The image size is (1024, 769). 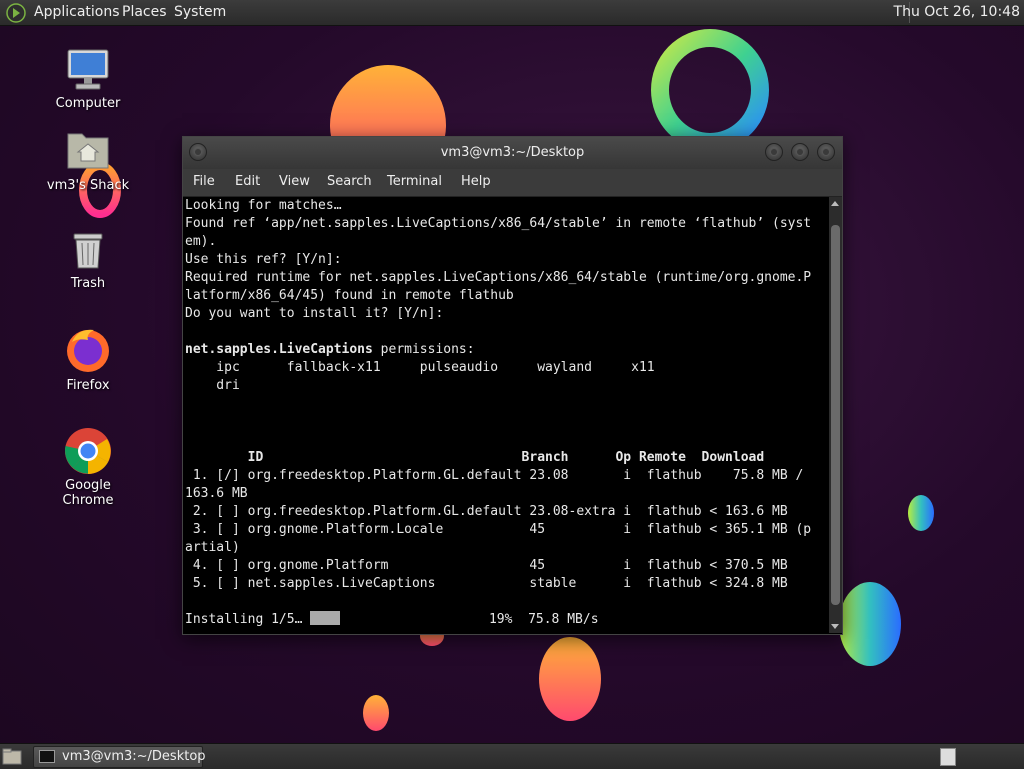 I want to click on terminal-scrollbar, so click(x=835, y=415).